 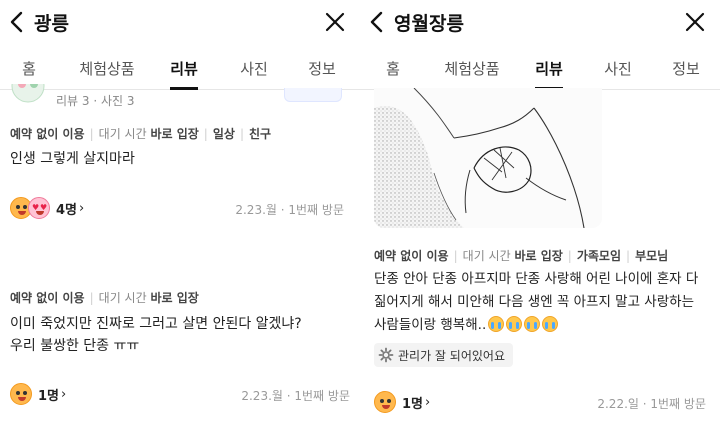 I want to click on review-tags: 예약 없이 이용 | 대기 시간 바로 입장, so click(x=104, y=298).